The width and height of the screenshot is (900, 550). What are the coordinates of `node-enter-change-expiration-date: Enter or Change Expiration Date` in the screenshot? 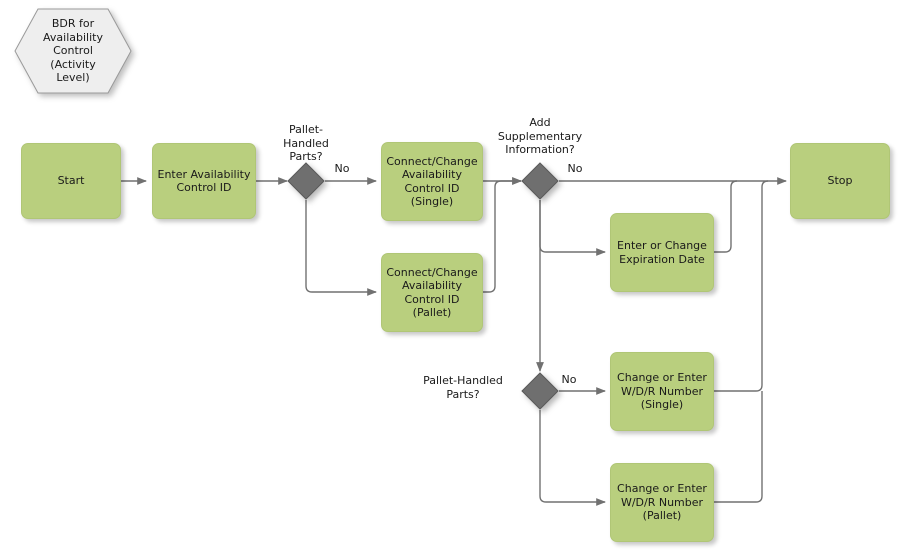 It's located at (662, 252).